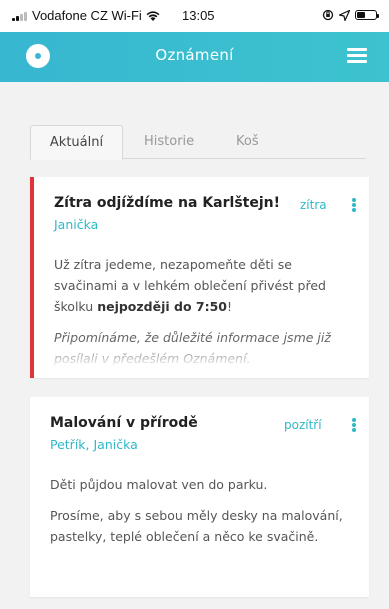  I want to click on hamburger-menu-icon, so click(357, 56).